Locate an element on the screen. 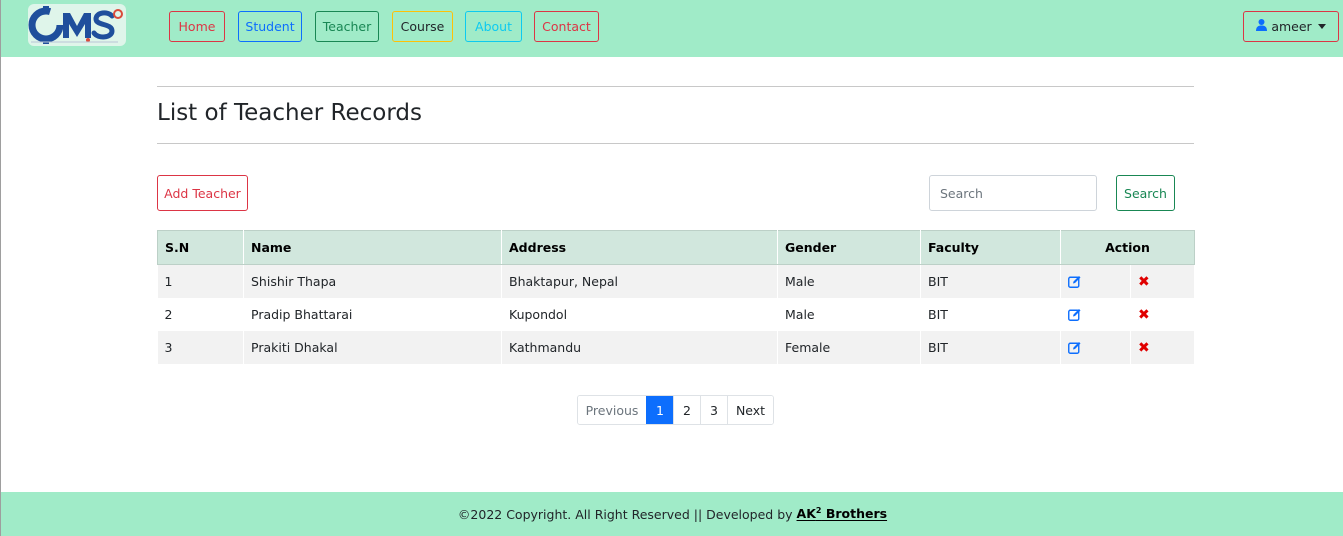  user-menu-button: ameer is located at coordinates (1291, 26).